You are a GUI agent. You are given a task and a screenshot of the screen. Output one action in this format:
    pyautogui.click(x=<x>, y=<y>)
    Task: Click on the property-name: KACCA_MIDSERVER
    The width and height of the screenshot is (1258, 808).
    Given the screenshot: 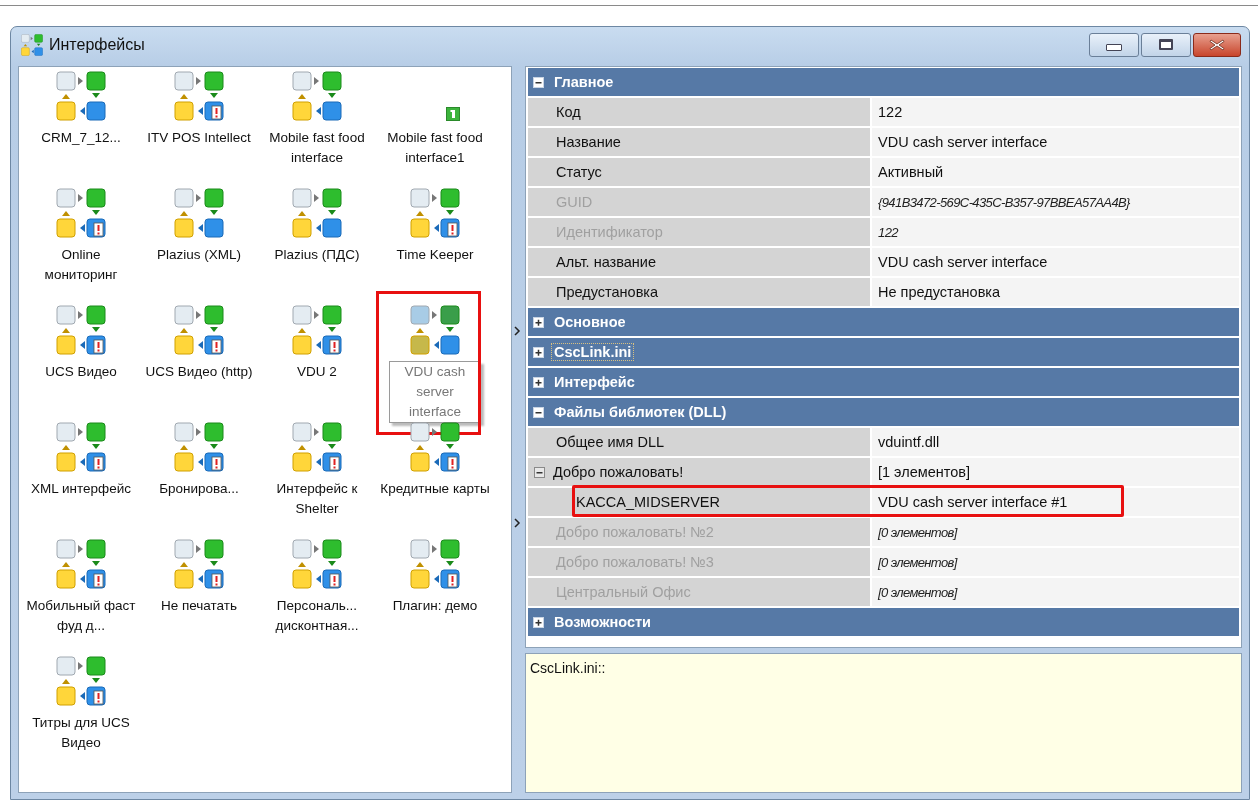 What is the action you would take?
    pyautogui.click(x=648, y=502)
    